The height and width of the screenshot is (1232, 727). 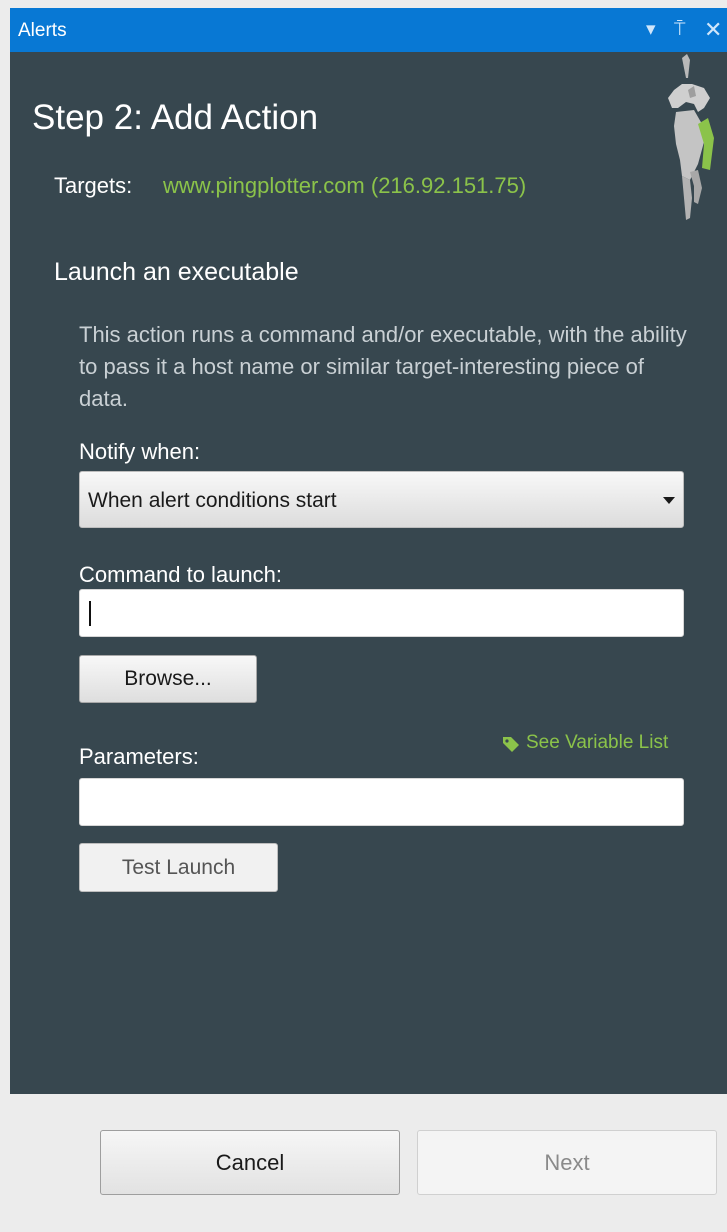 I want to click on panel-title: Alerts, so click(x=42, y=30).